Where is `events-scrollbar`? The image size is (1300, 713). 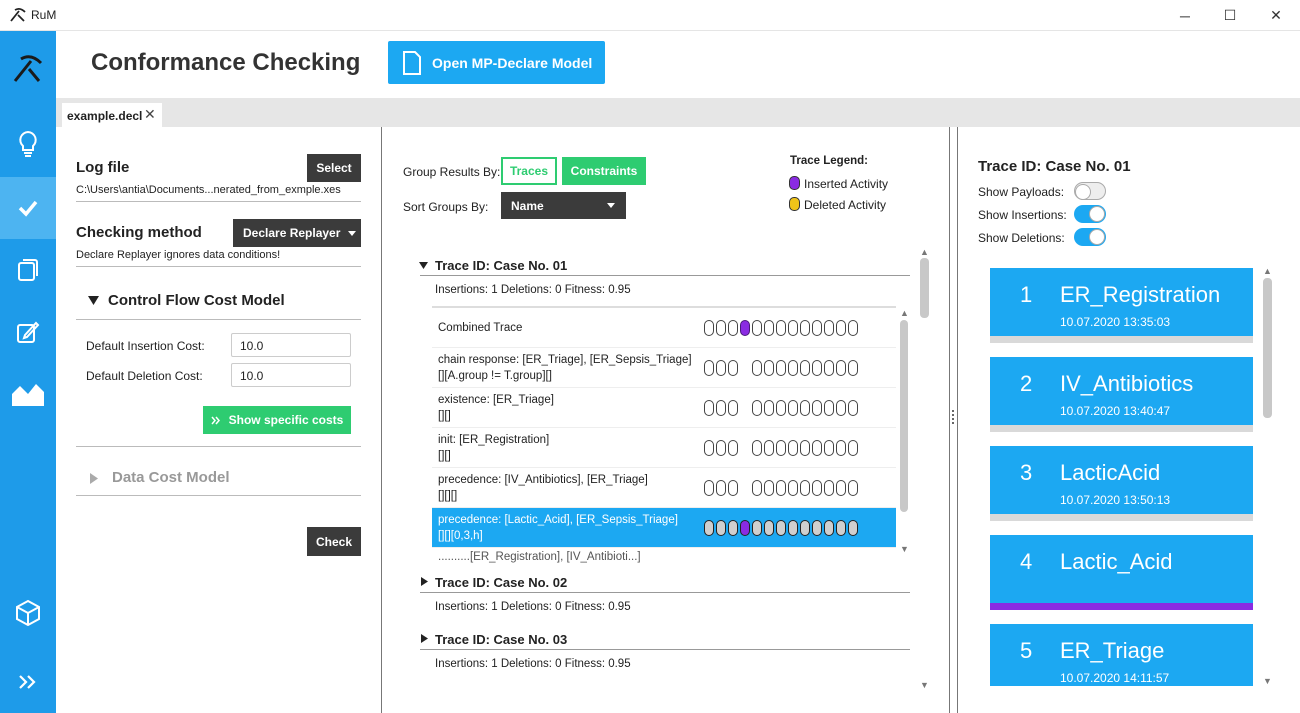
events-scrollbar is located at coordinates (1267, 348).